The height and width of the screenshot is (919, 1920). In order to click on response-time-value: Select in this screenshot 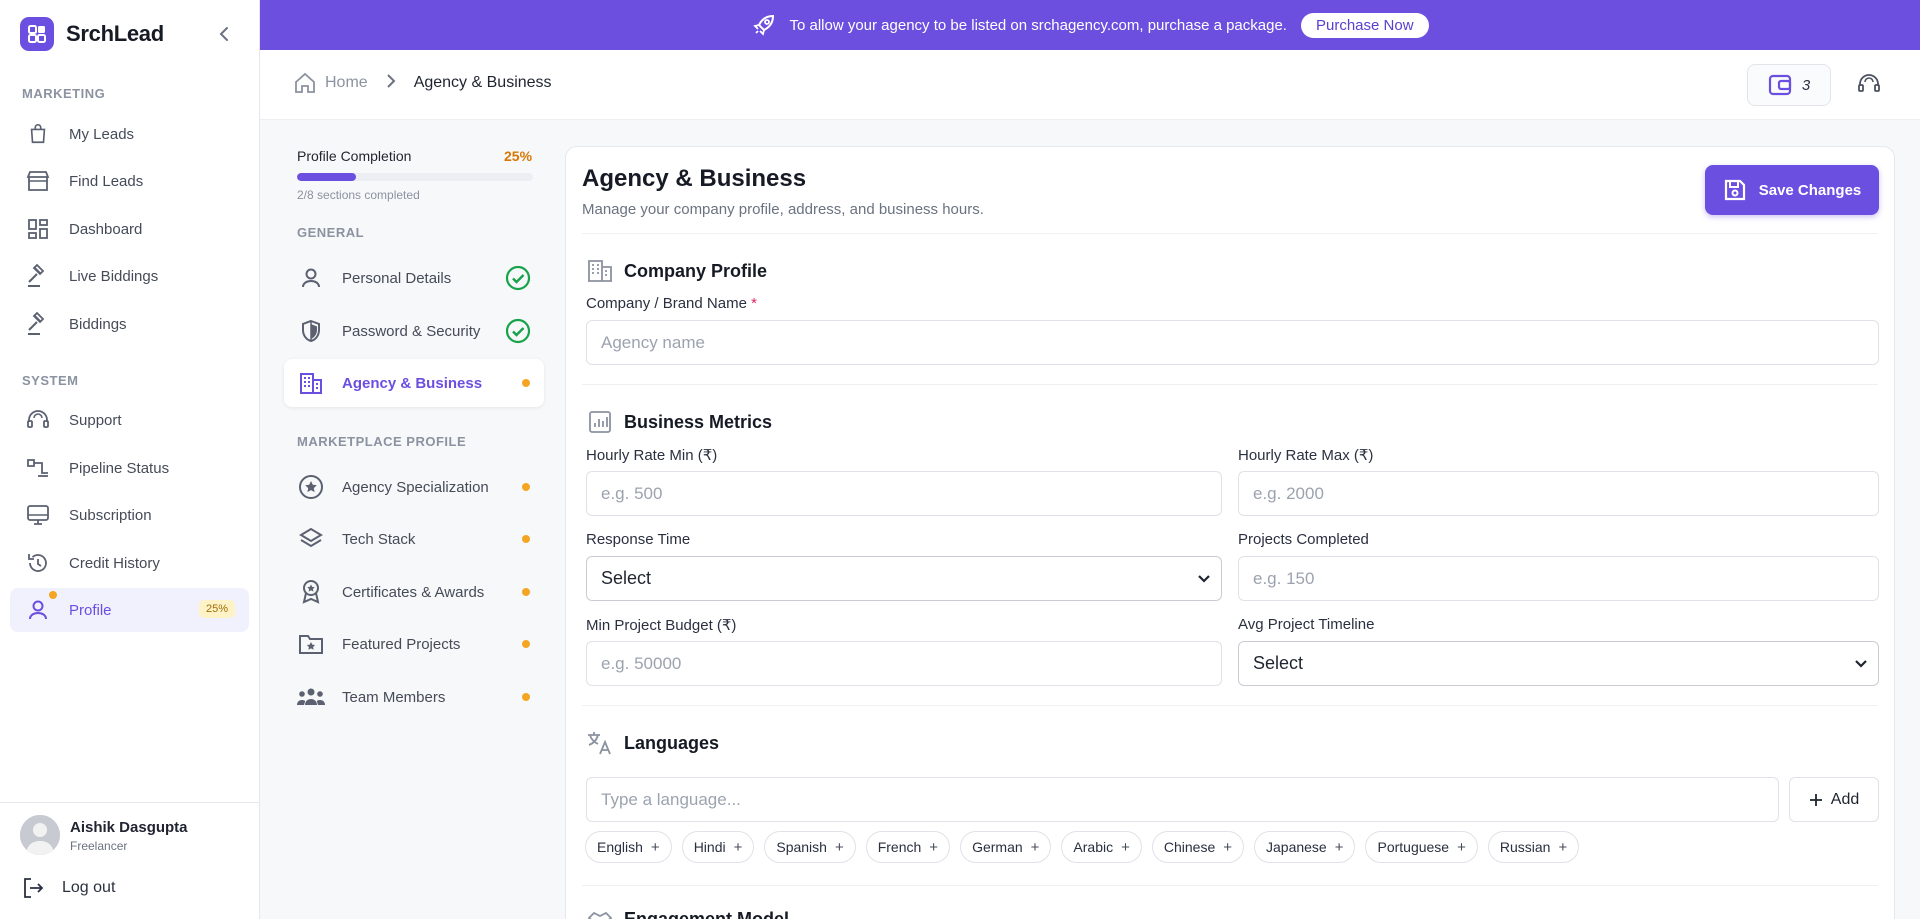, I will do `click(626, 578)`.